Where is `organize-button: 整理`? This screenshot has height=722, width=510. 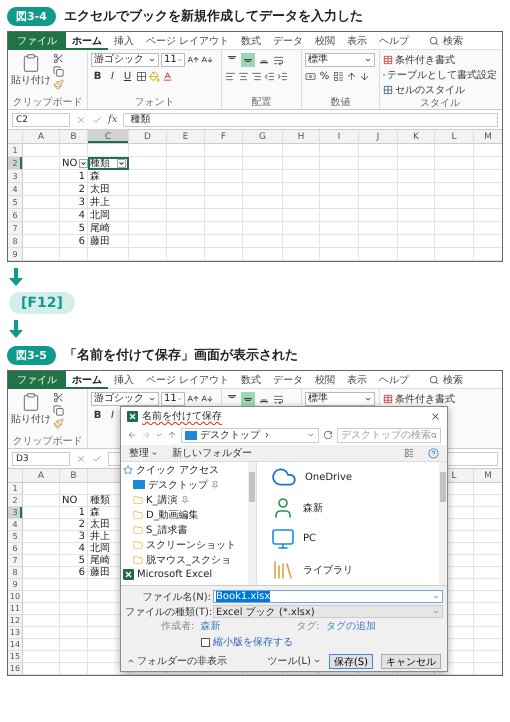 organize-button: 整理 is located at coordinates (143, 453).